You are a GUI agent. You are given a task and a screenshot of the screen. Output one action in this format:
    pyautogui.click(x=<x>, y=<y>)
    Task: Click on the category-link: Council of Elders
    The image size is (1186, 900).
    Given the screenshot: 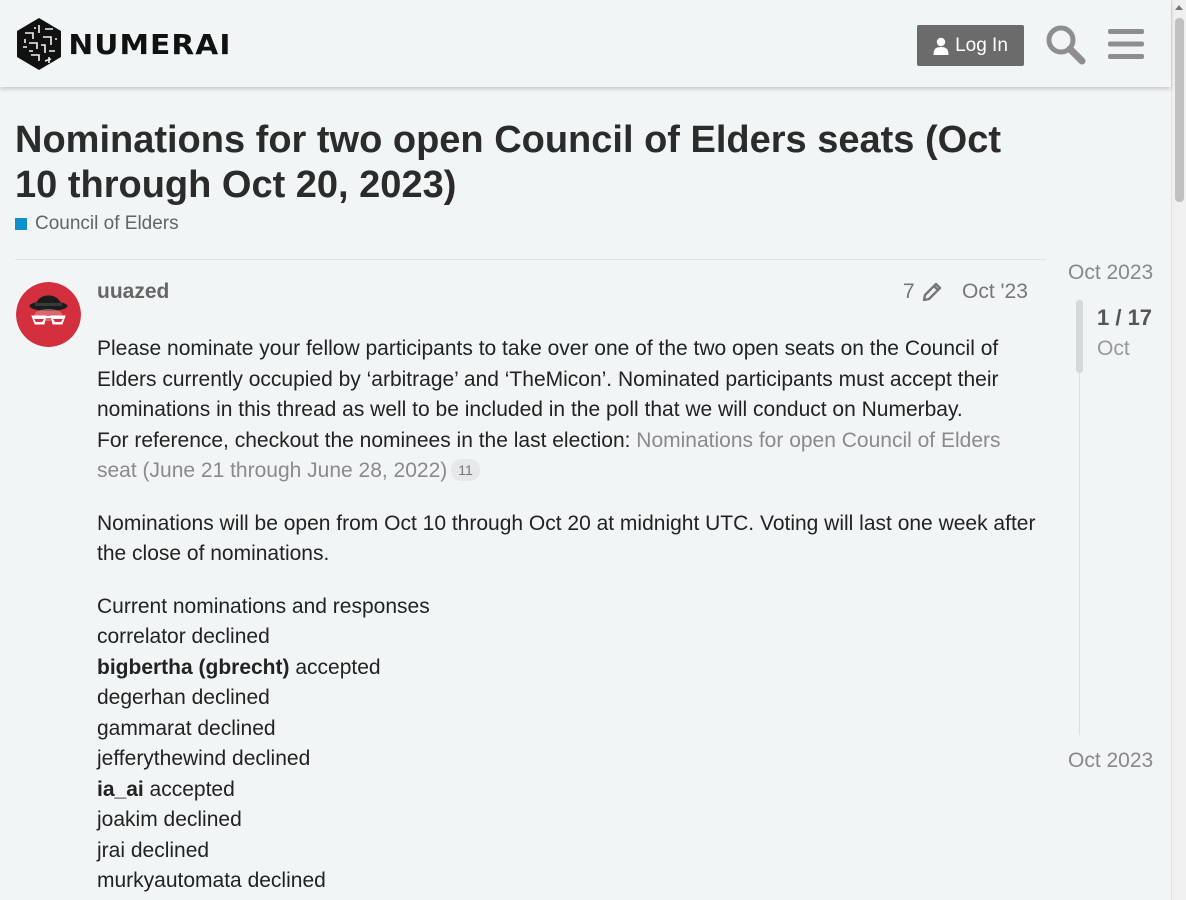 What is the action you would take?
    pyautogui.click(x=97, y=224)
    